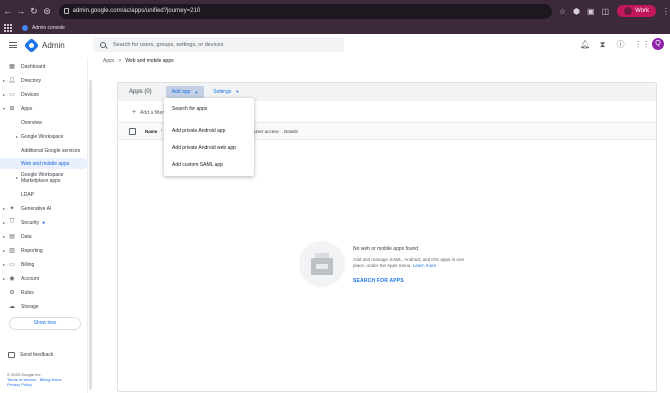  What do you see at coordinates (45, 323) in the screenshot?
I see `show-less-button: Show less` at bounding box center [45, 323].